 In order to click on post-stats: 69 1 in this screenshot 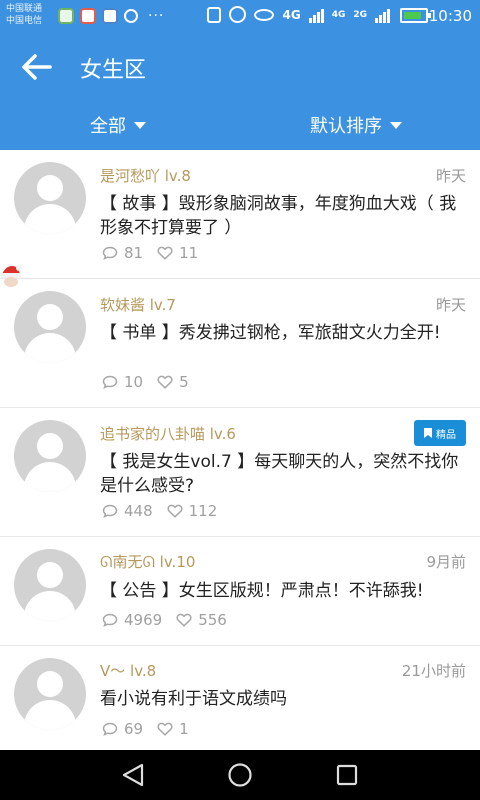, I will do `click(145, 729)`.